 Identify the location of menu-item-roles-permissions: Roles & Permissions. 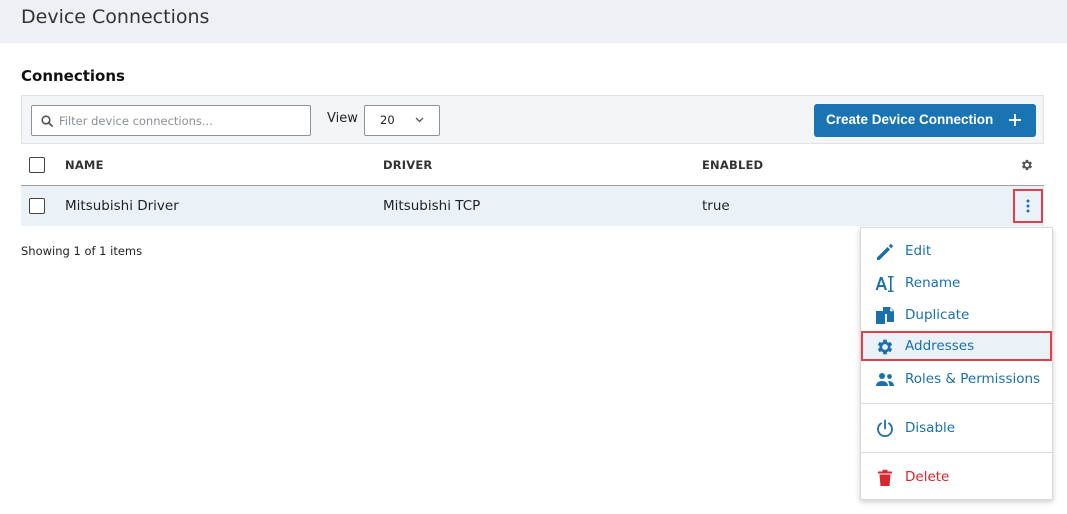
(956, 379).